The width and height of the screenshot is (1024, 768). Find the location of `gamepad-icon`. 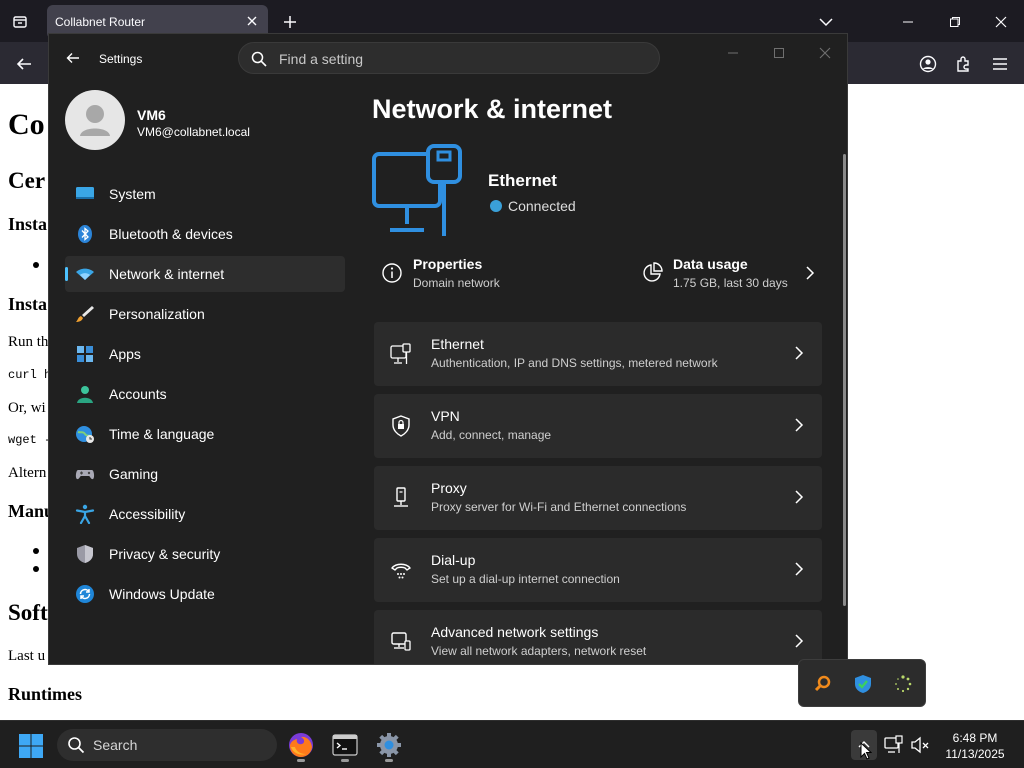

gamepad-icon is located at coordinates (85, 475).